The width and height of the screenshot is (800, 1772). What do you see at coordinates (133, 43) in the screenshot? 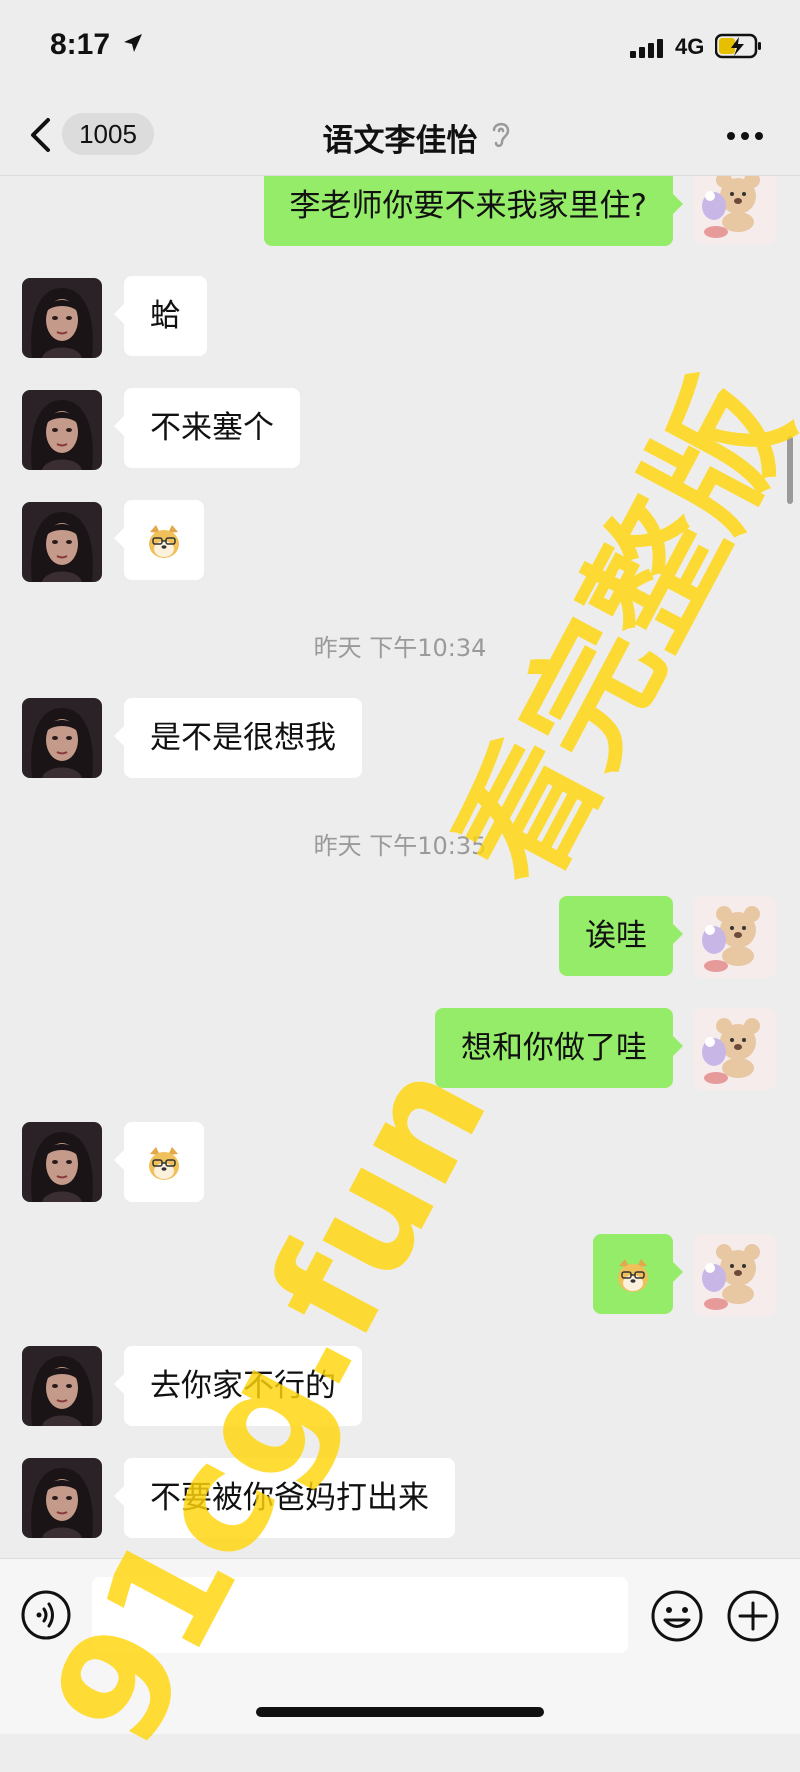
I see `location-arrow-icon` at bounding box center [133, 43].